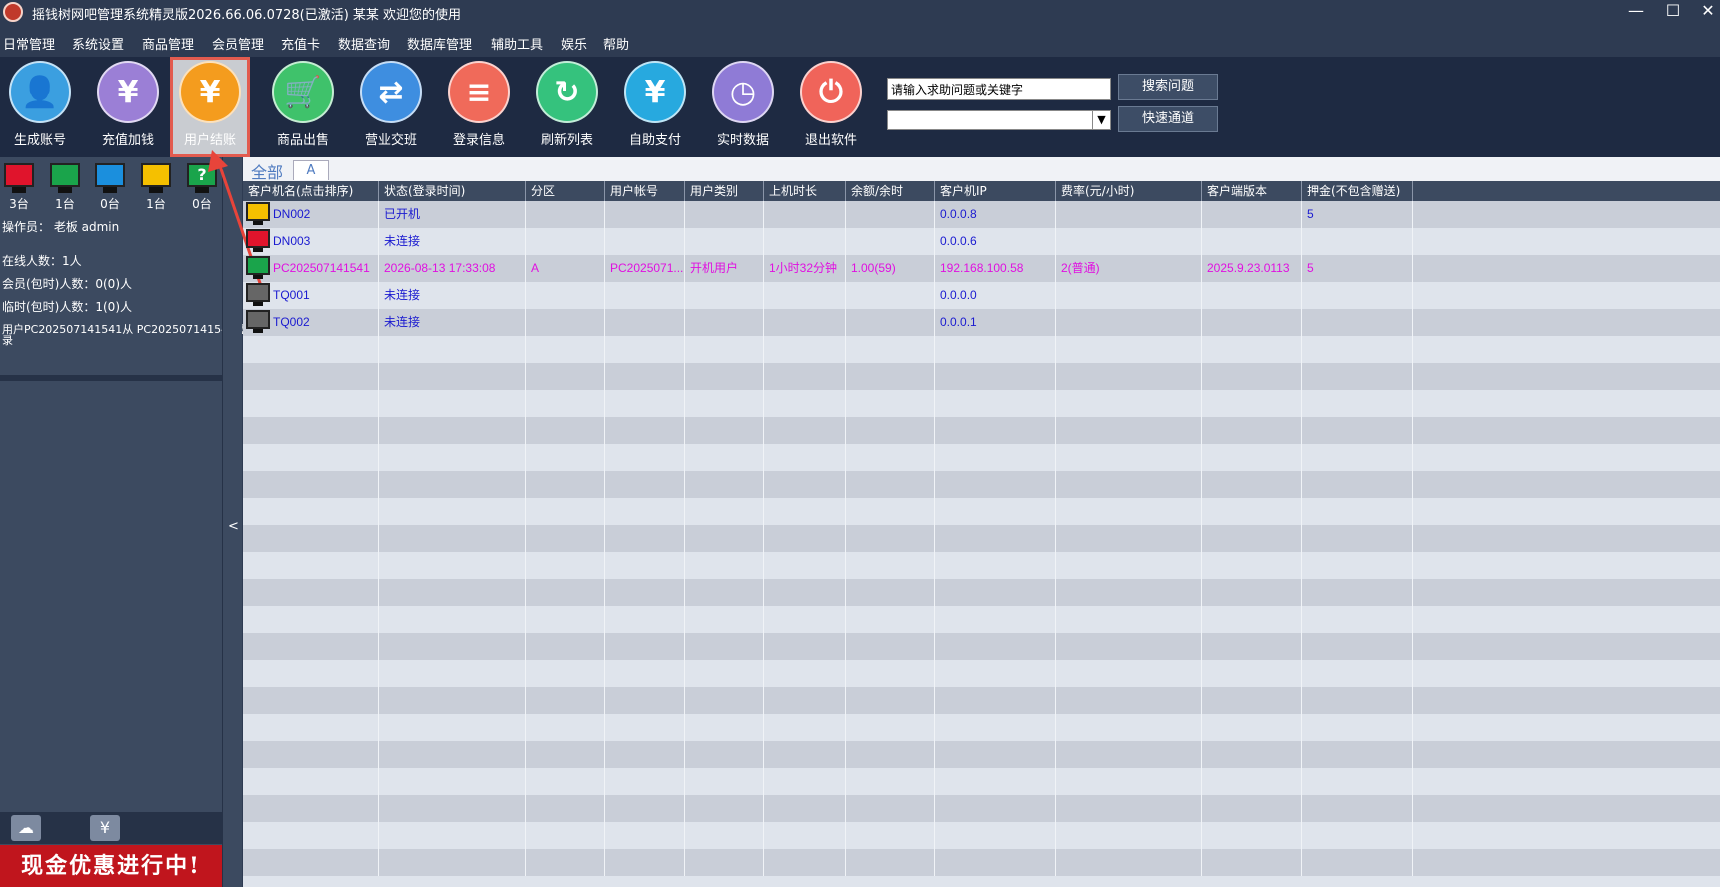 This screenshot has height=887, width=1720. What do you see at coordinates (981, 295) in the screenshot?
I see `table-row: TQ001 未连接 0.0.0.0` at bounding box center [981, 295].